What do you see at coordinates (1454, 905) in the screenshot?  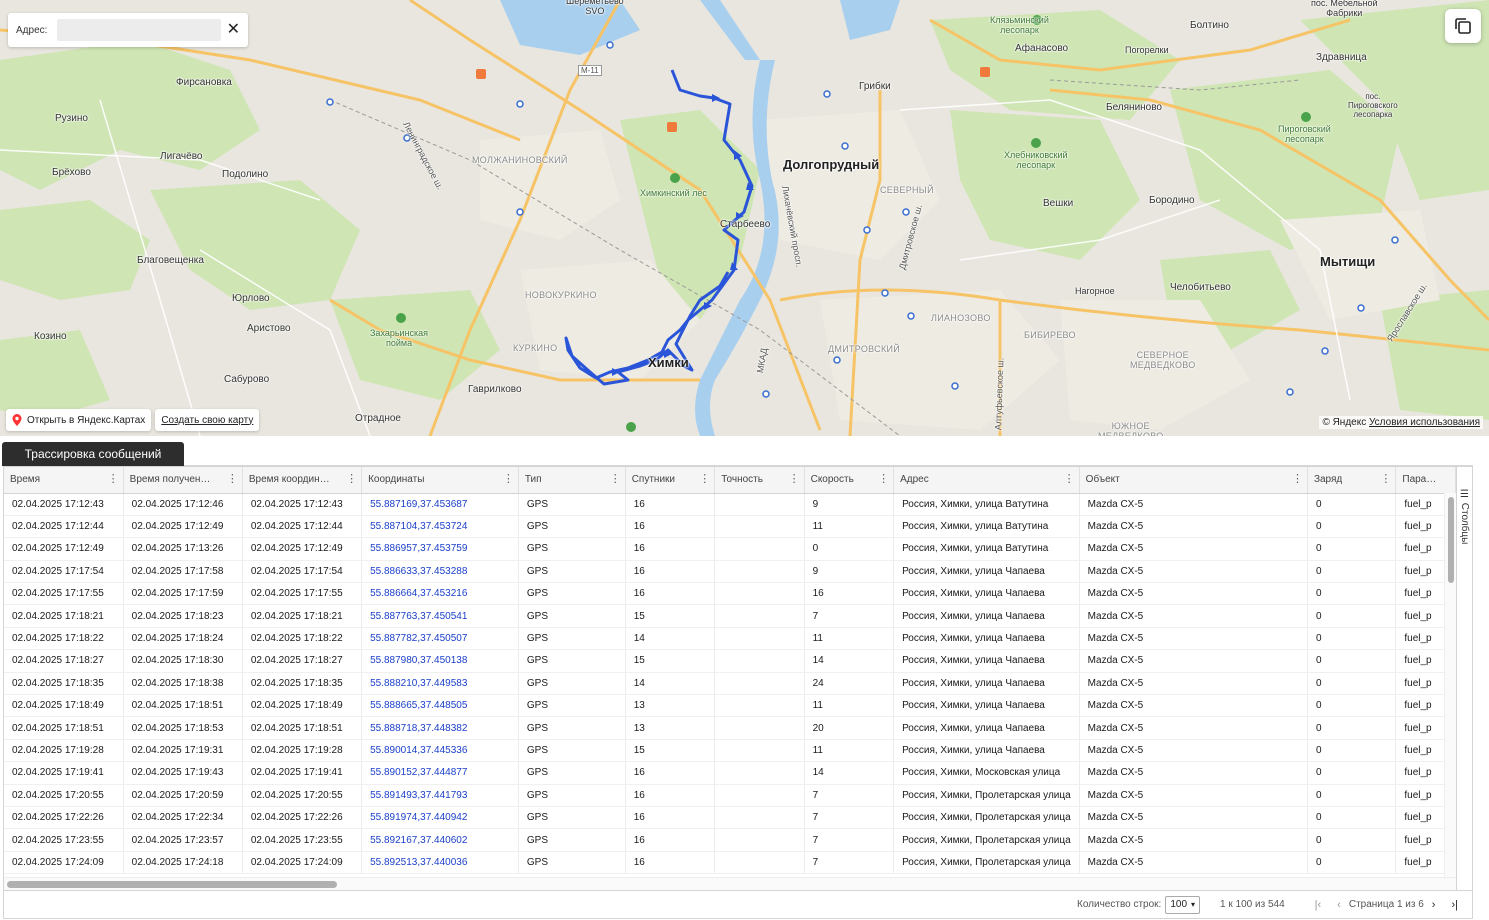 I see `last-page-icon: ›|` at bounding box center [1454, 905].